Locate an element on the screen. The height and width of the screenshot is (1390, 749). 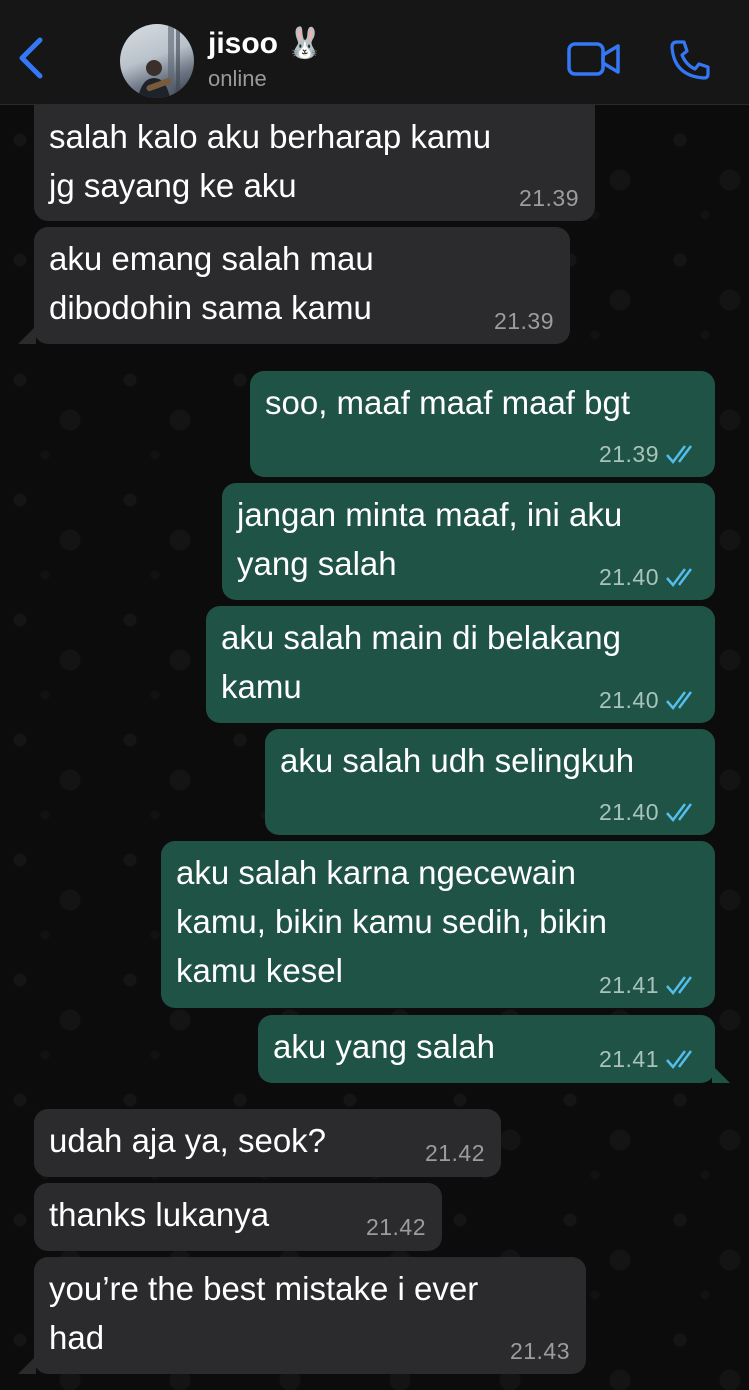
avatar-photo is located at coordinates (159, 61).